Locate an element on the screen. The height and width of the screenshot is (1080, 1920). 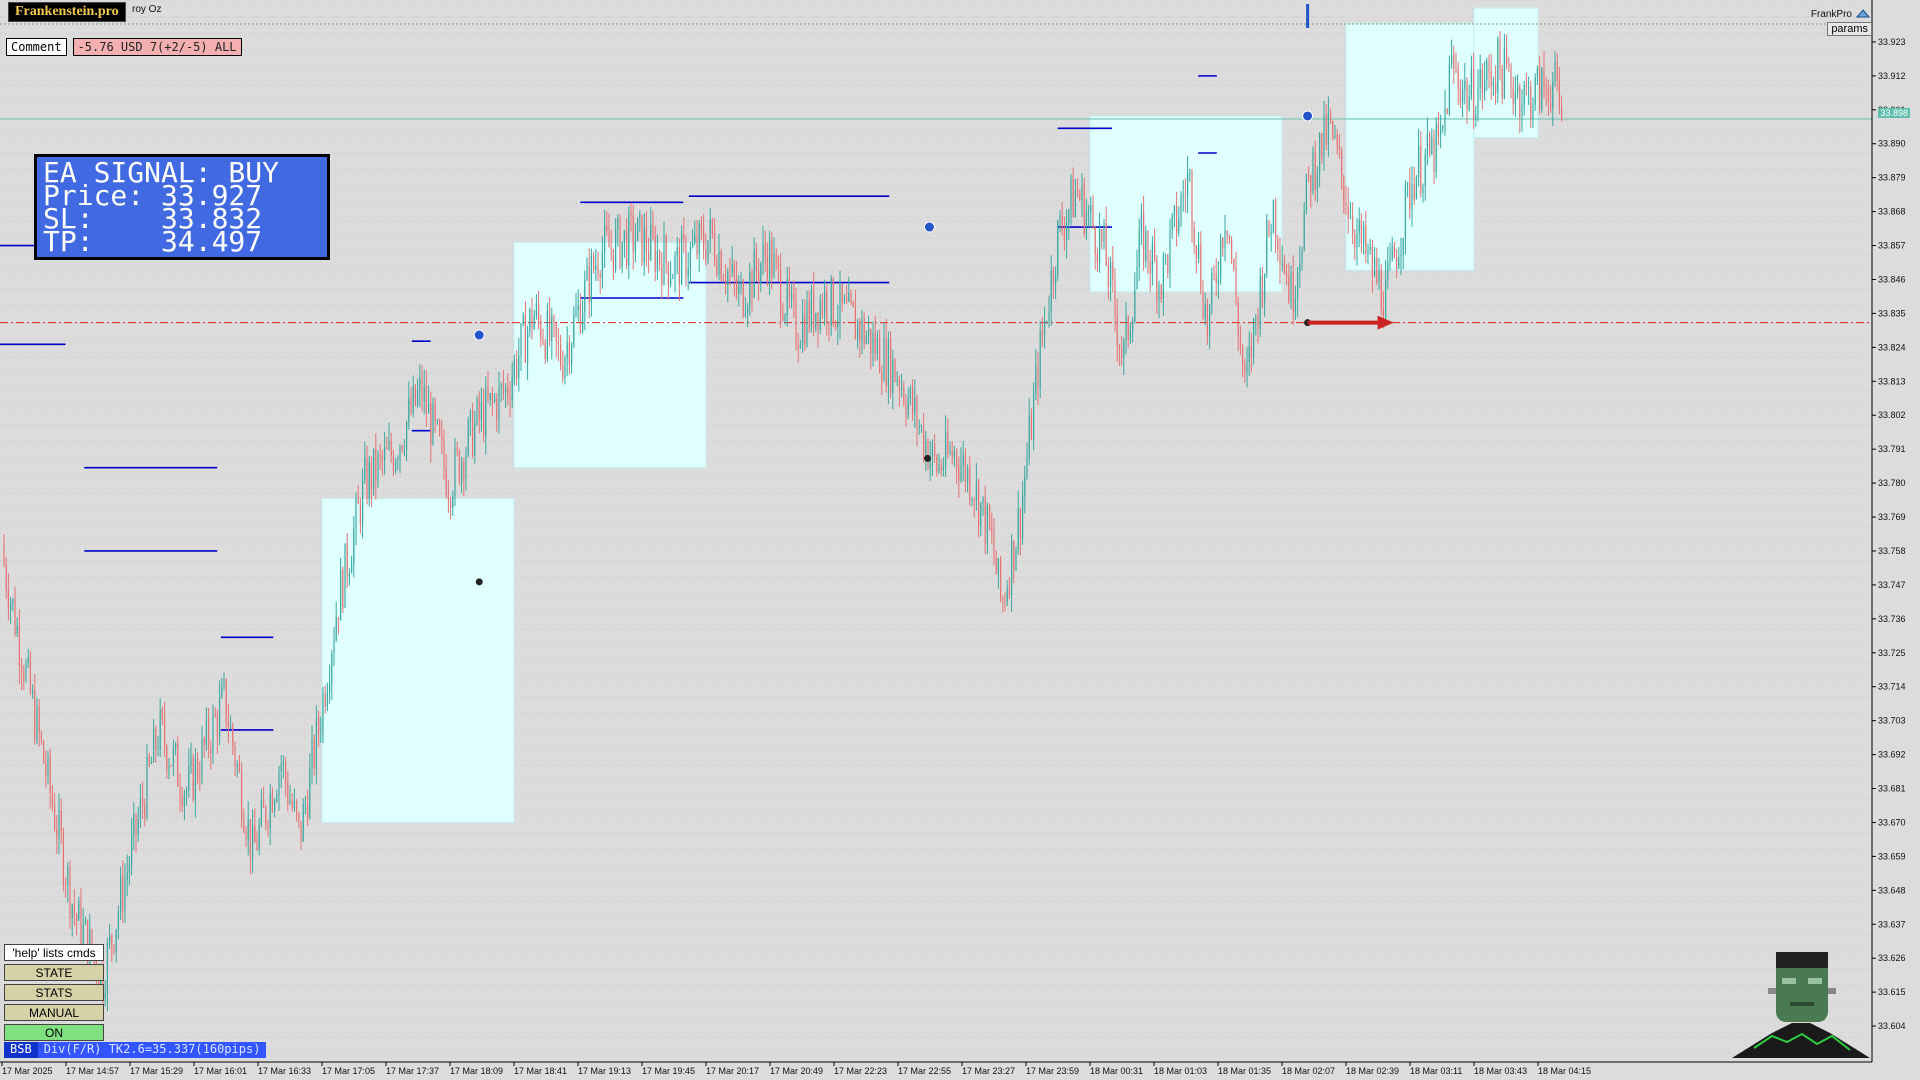
price-tick-label: 33.703 is located at coordinates (1892, 721).